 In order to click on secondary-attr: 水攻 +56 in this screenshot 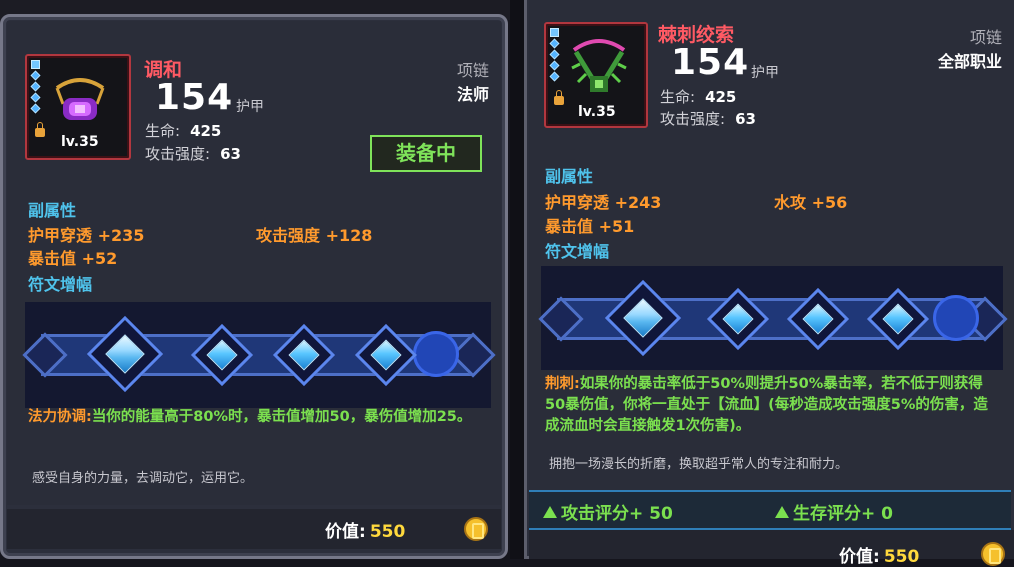, I will do `click(811, 202)`.